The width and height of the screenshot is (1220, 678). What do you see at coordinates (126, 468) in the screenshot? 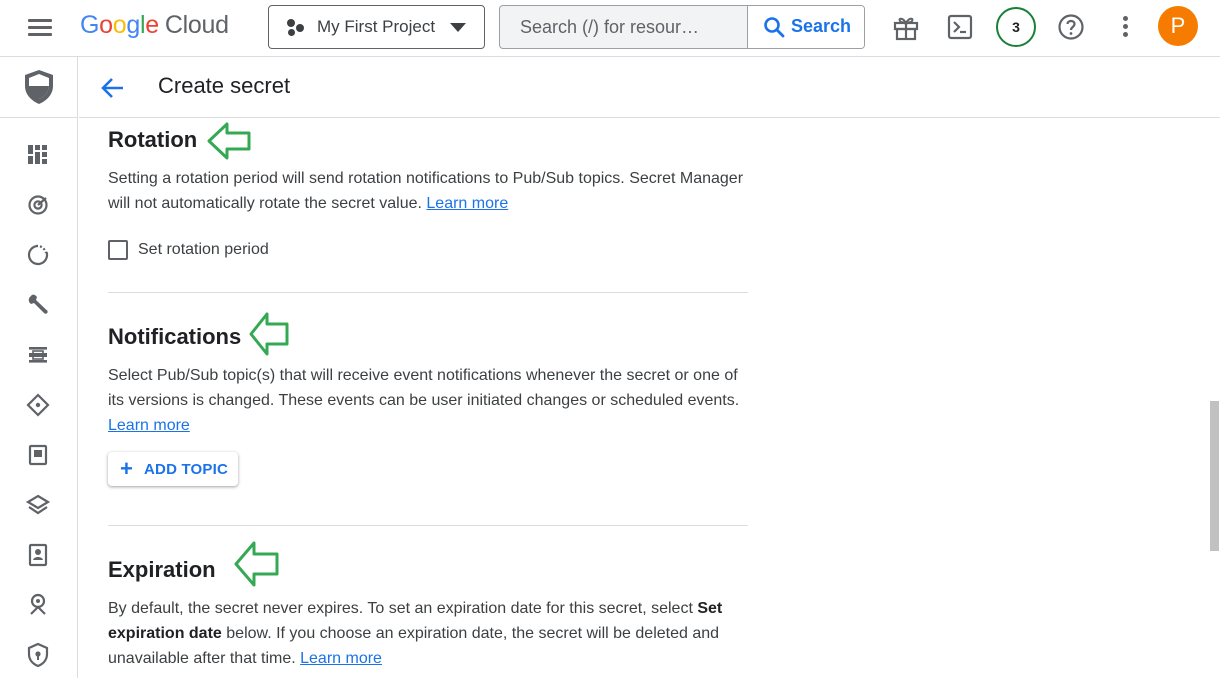
I see `plus-icon: +` at bounding box center [126, 468].